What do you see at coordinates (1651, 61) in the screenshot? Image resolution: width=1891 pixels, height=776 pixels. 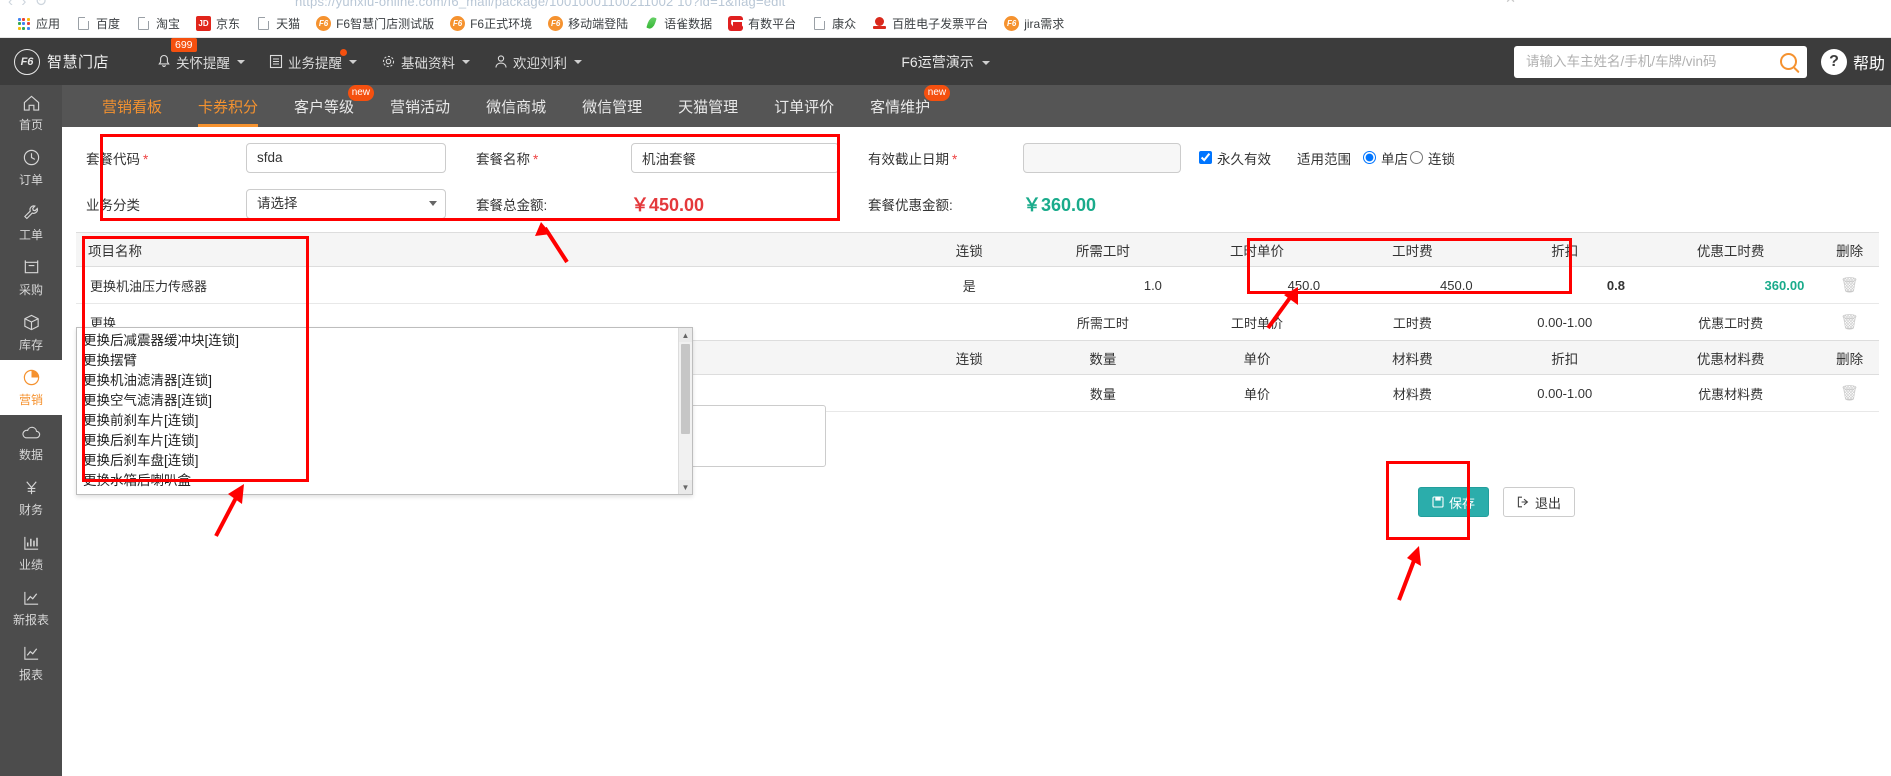 I see `search-input` at bounding box center [1651, 61].